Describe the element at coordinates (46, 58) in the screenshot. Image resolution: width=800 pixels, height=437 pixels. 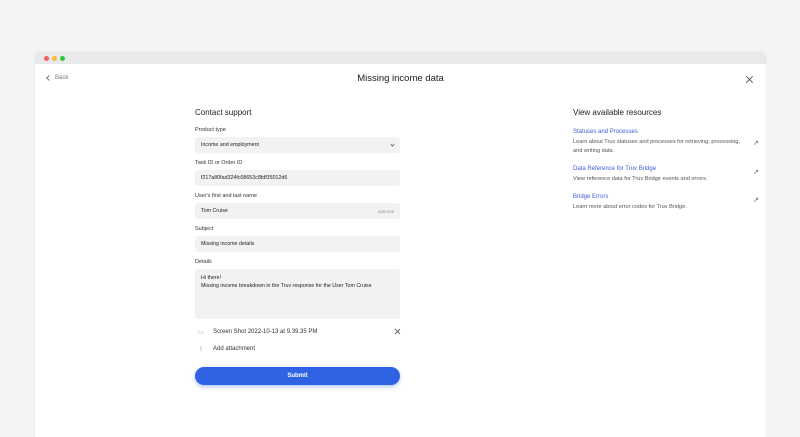
I see `close-window-dot` at that location.